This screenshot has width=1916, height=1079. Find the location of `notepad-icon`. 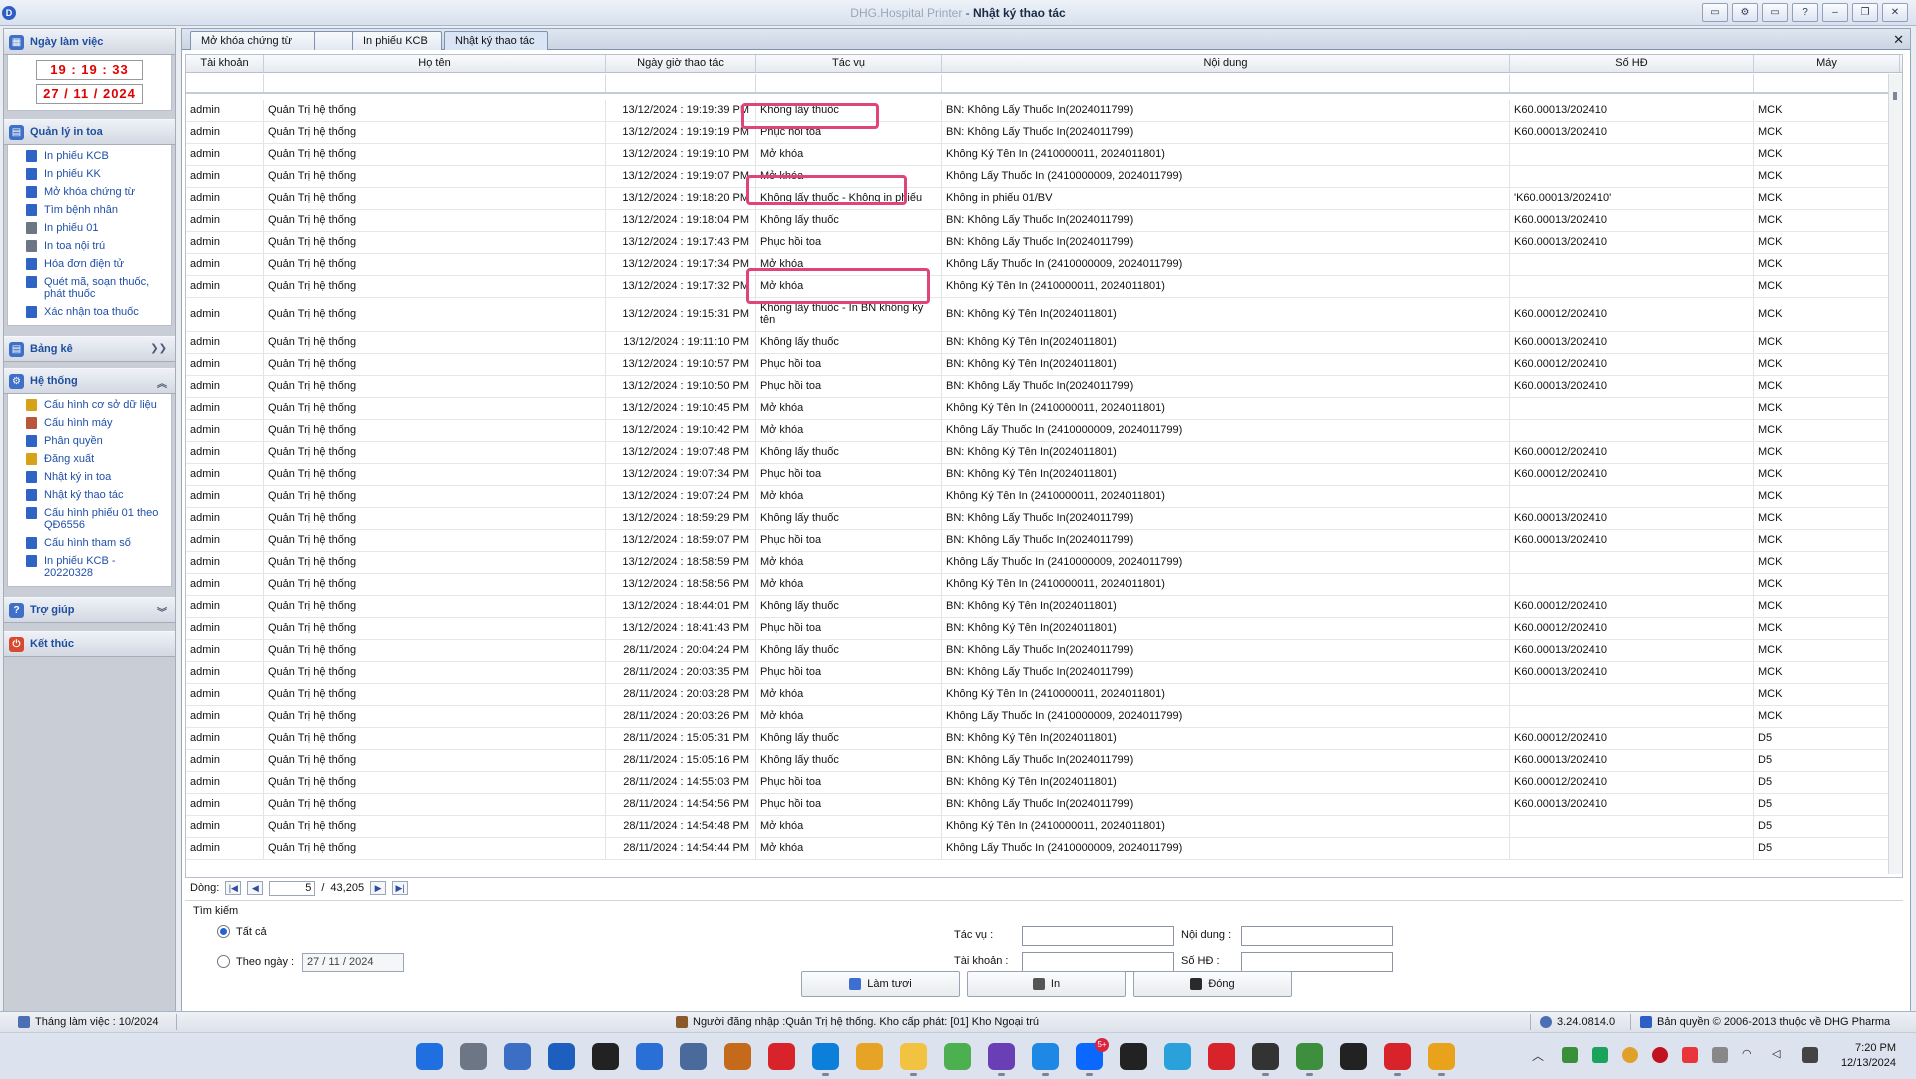

notepad-icon is located at coordinates (957, 1056).